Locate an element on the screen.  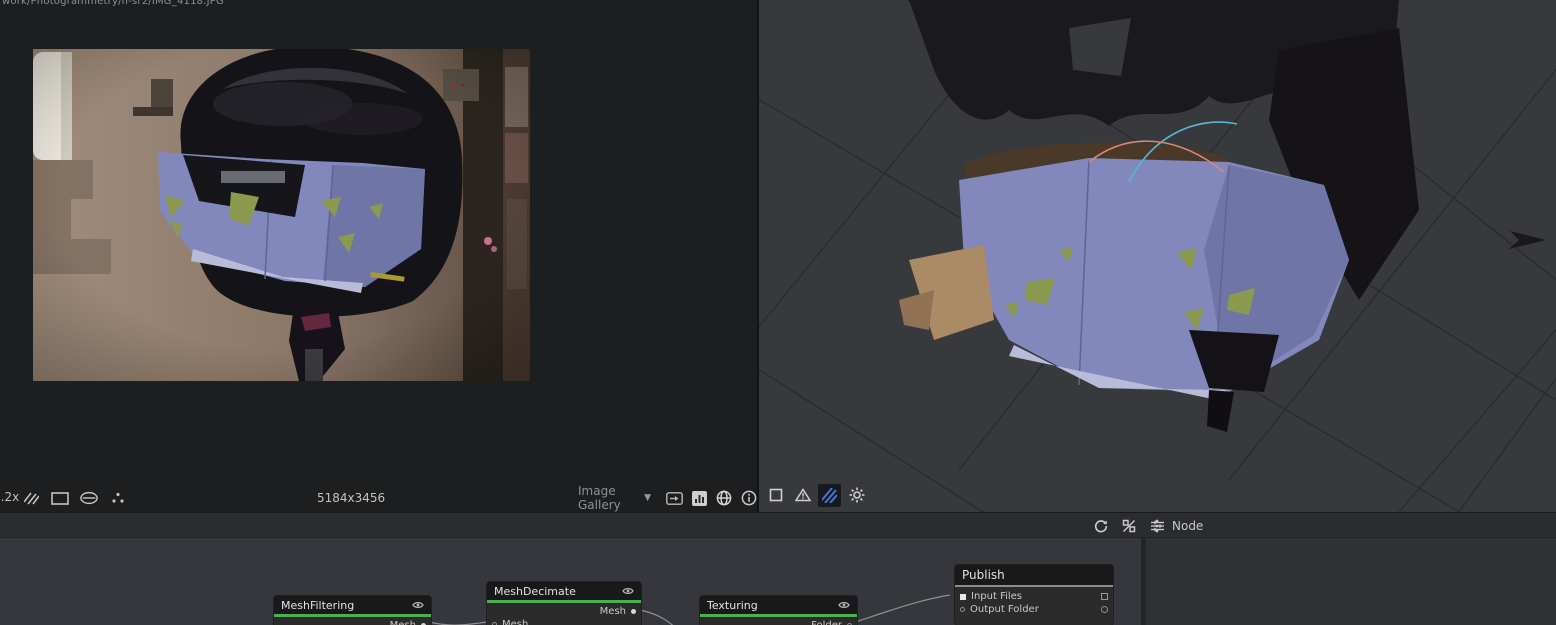
image-resolution-label: 5184x3456 is located at coordinates (351, 498).